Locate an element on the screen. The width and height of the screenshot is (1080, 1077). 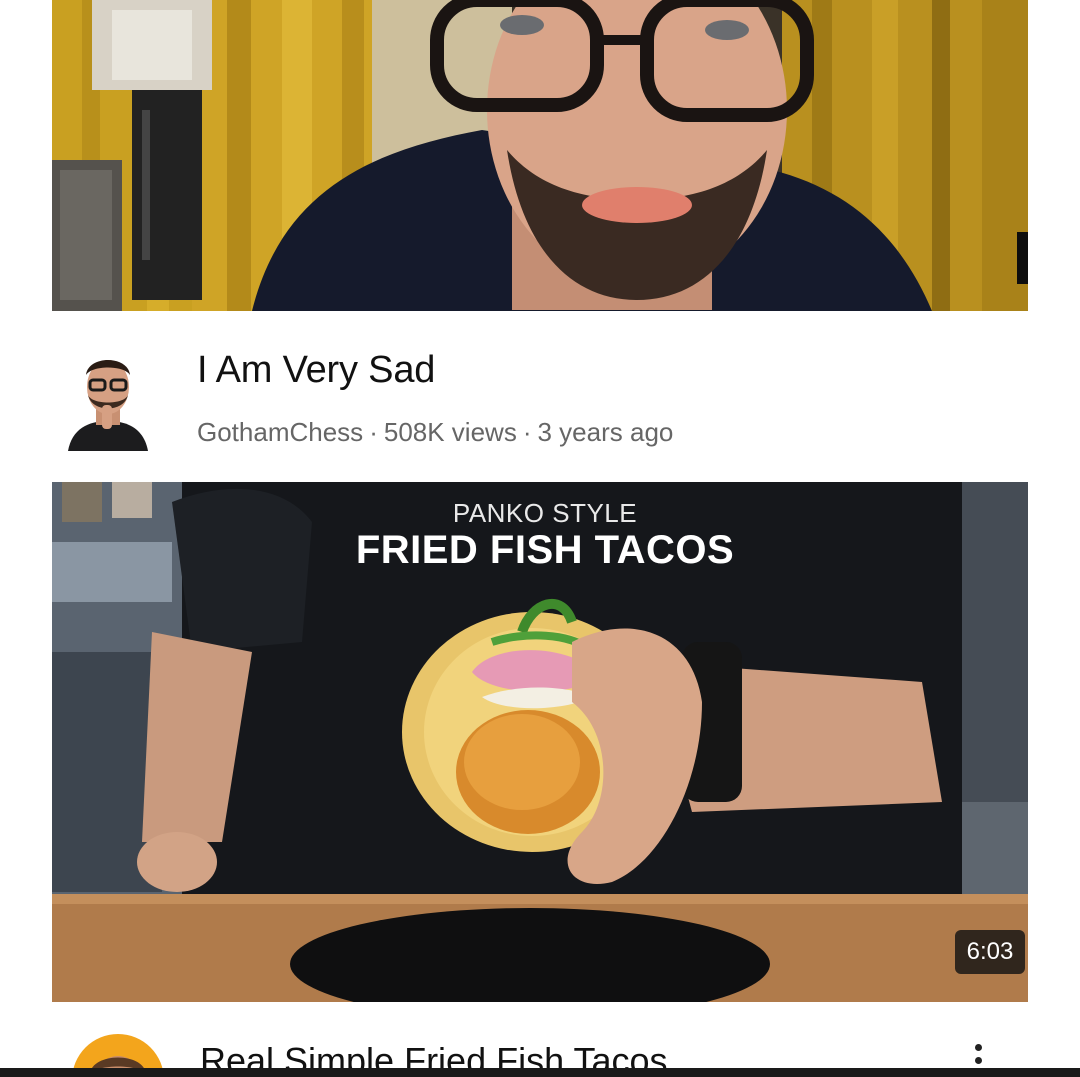
bottom-edge-bar is located at coordinates (540, 1072).